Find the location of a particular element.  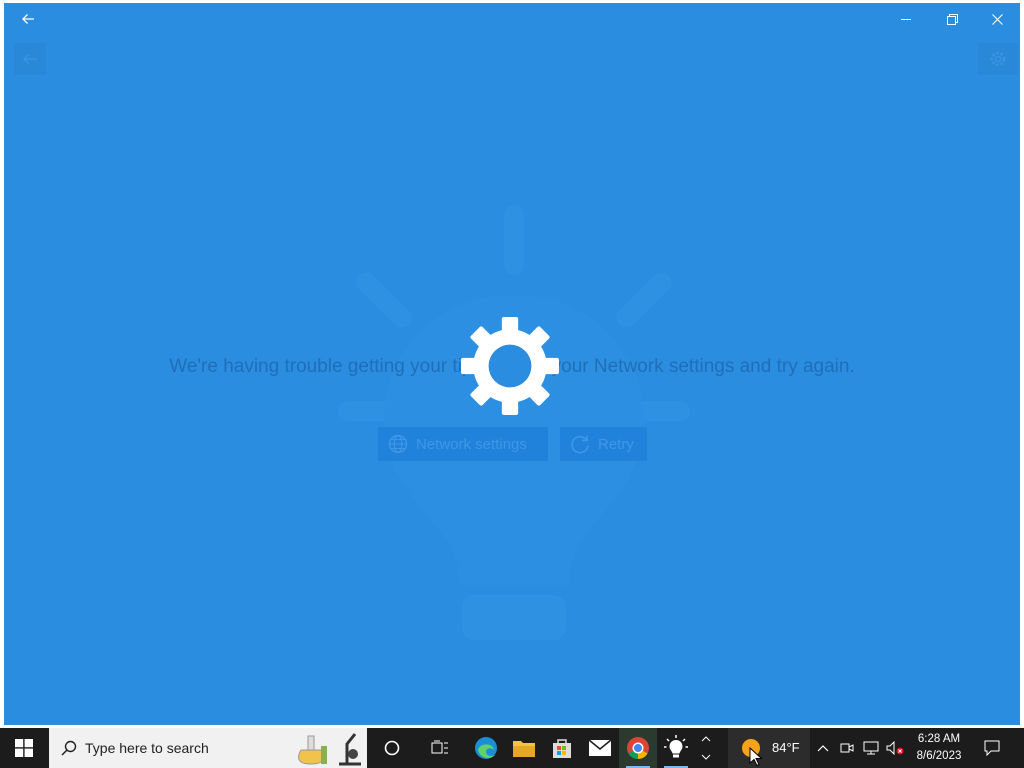

taskbar-chrome is located at coordinates (638, 748).